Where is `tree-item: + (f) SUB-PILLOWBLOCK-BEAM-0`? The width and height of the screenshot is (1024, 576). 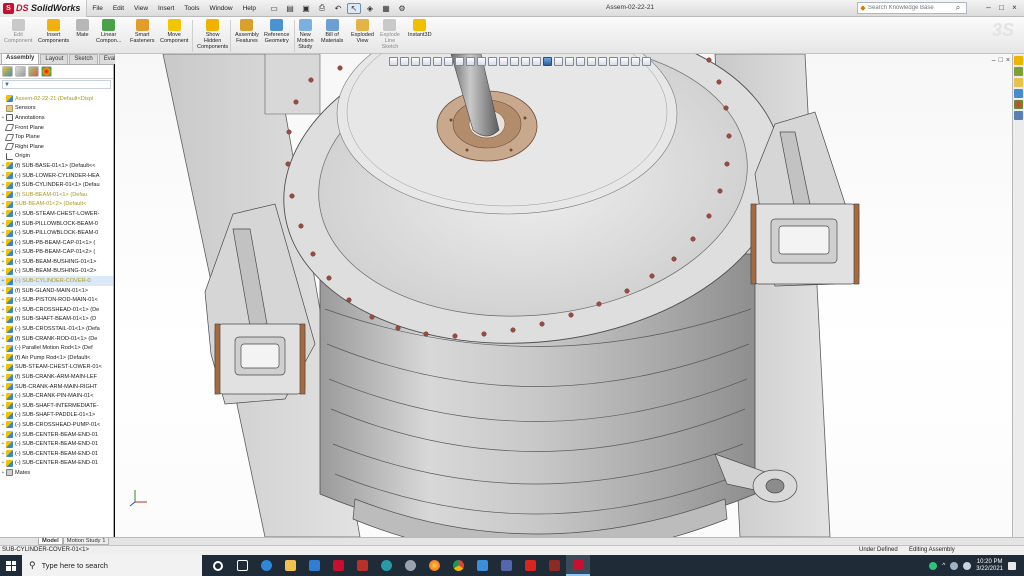 tree-item: + (f) SUB-PILLOWBLOCK-BEAM-0 is located at coordinates (56, 224).